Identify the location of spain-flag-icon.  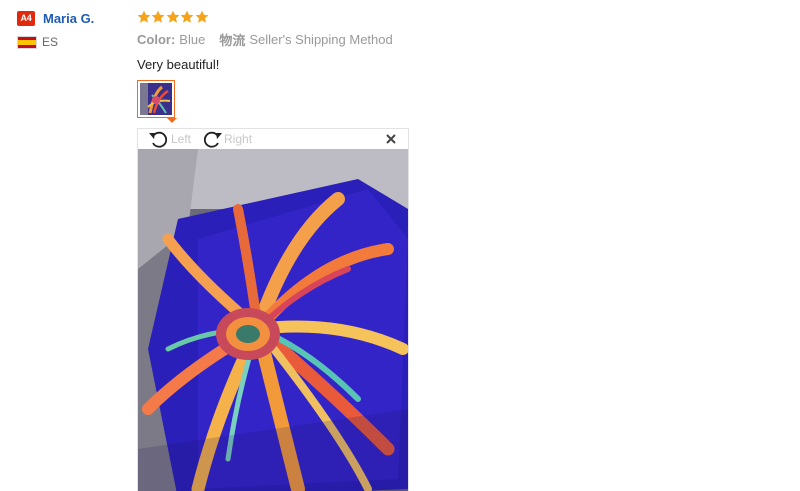
(27, 42).